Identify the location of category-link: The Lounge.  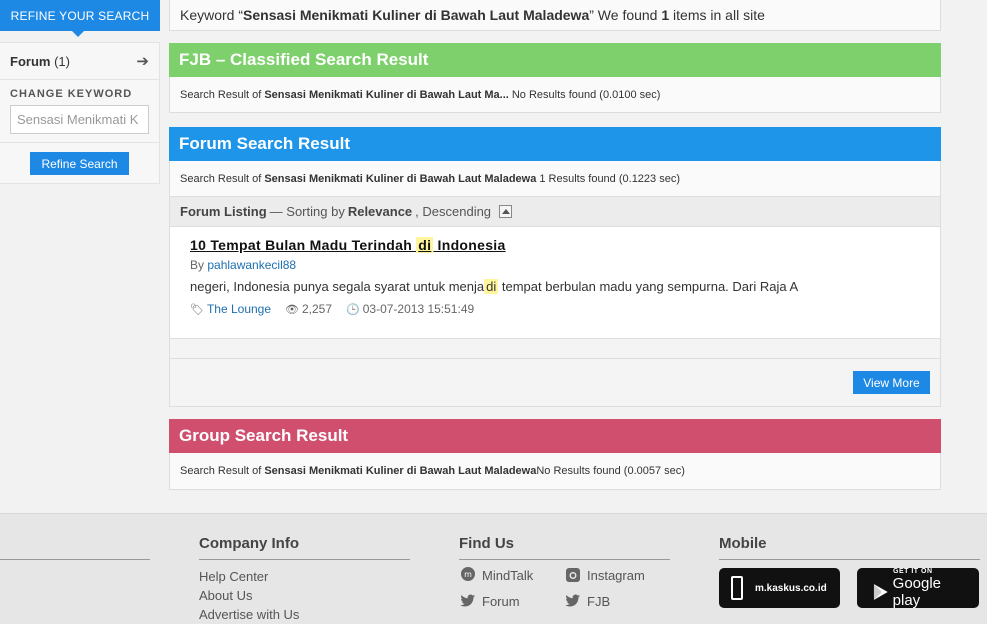
(239, 309).